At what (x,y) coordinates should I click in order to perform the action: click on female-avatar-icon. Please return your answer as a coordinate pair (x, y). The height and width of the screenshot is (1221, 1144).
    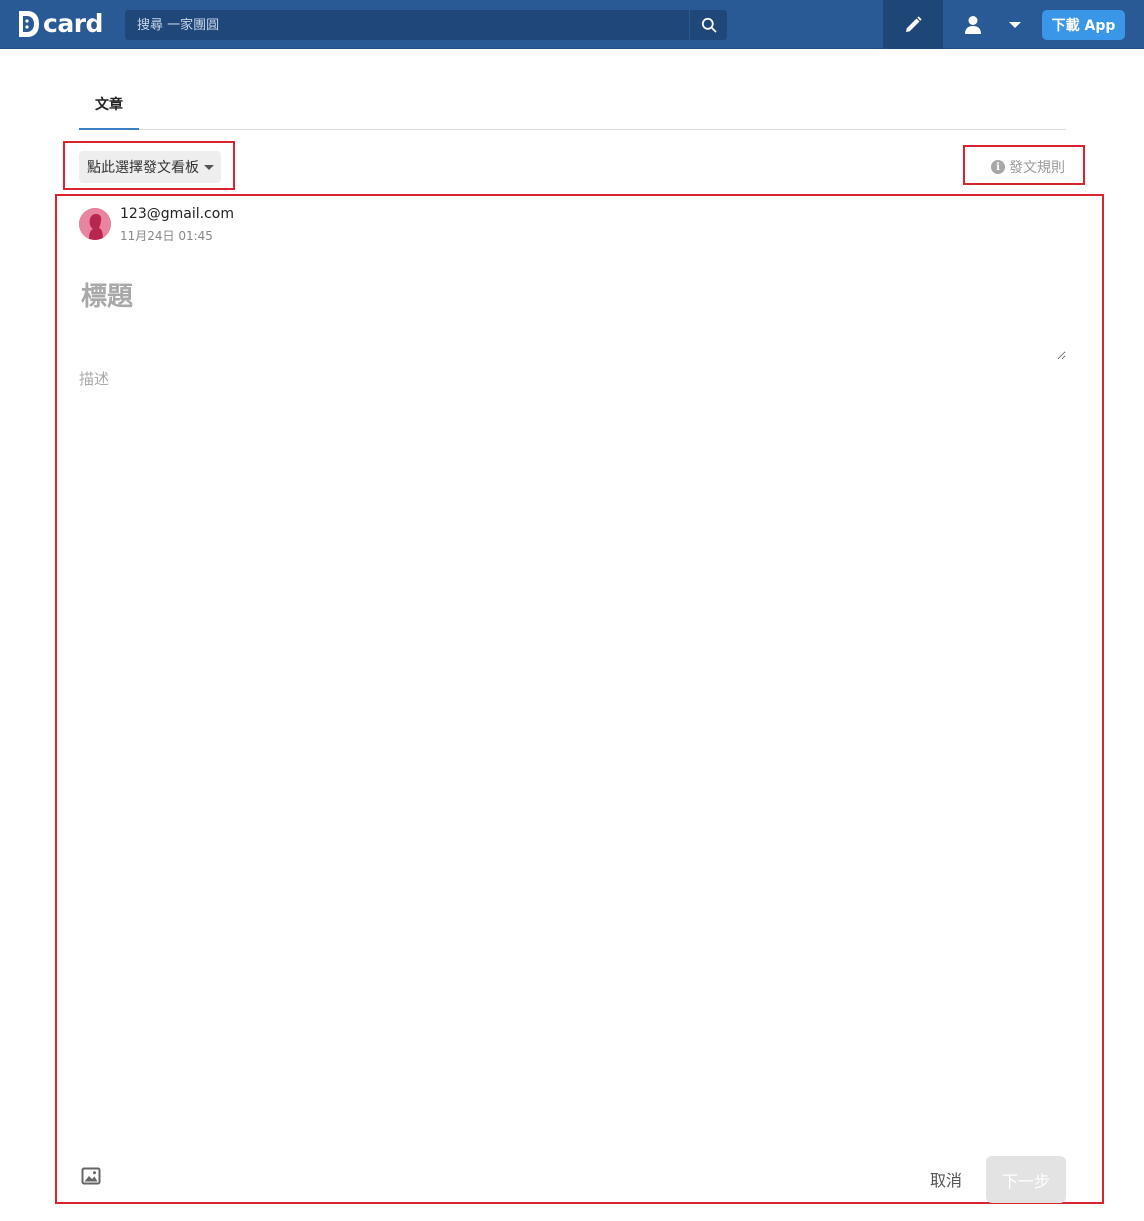
    Looking at the image, I should click on (95, 224).